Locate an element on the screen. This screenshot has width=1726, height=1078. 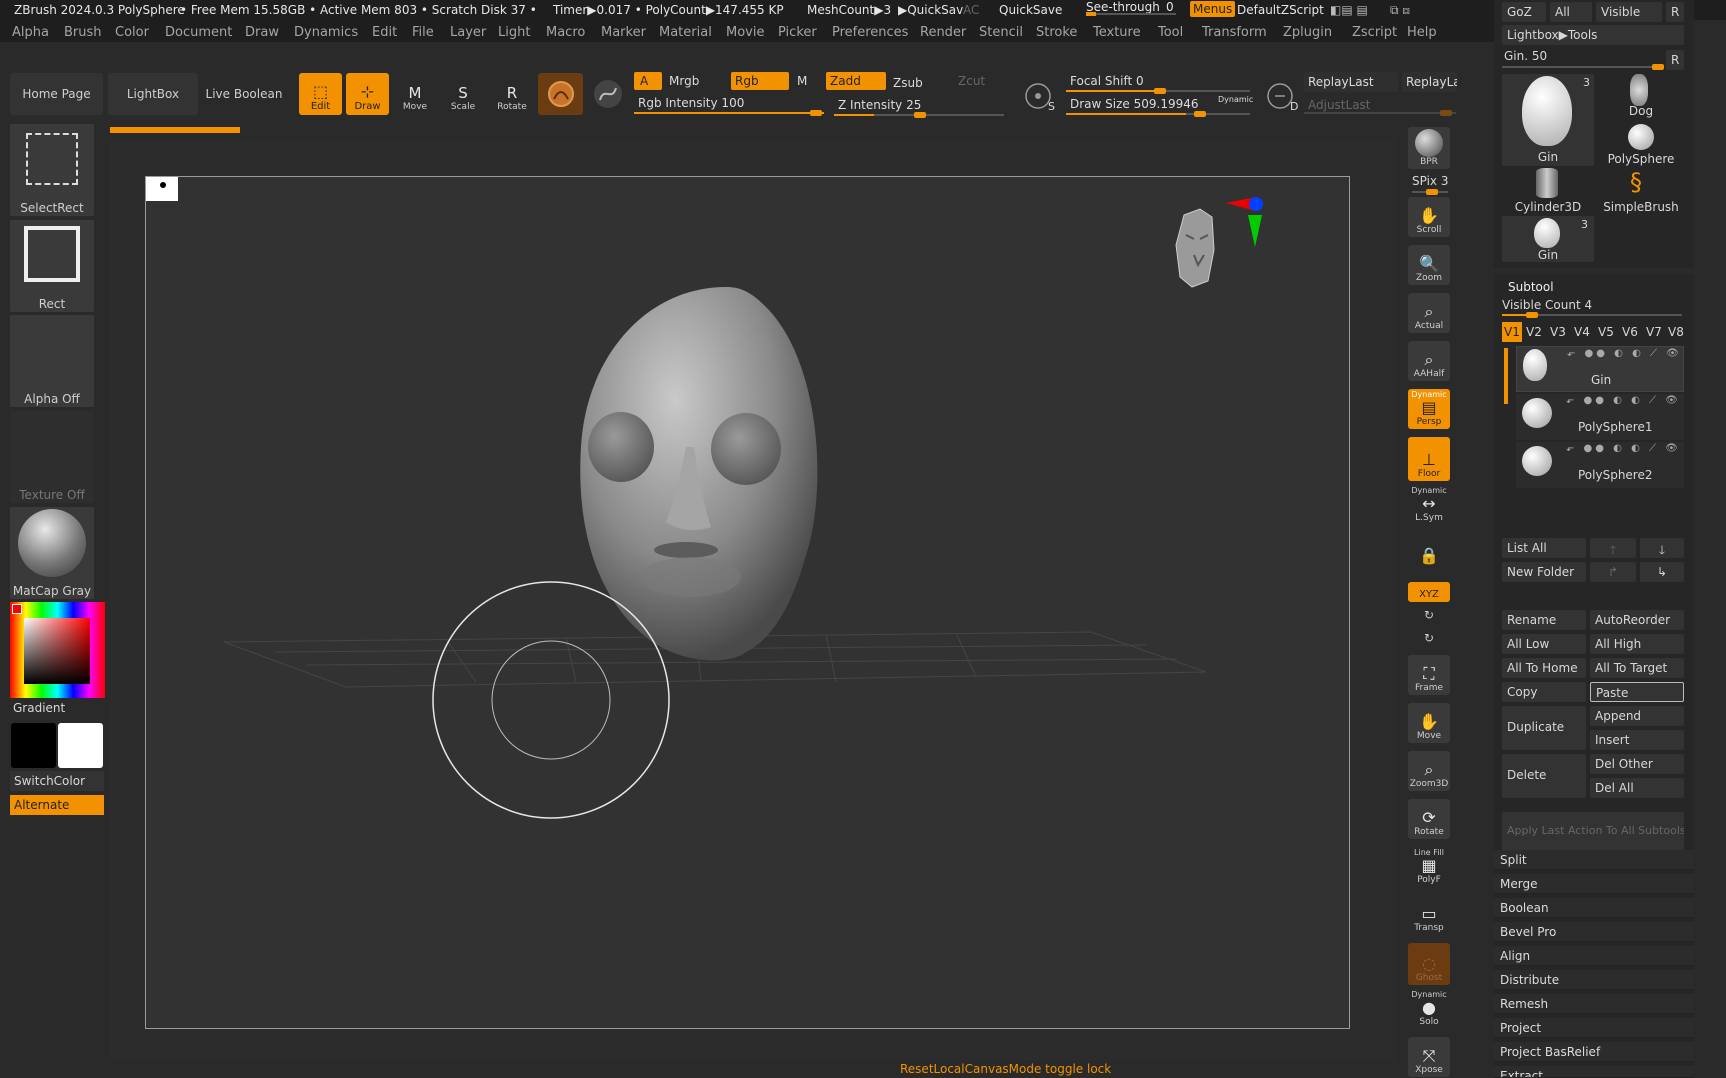
menu-tool: Tool is located at coordinates (1170, 32).